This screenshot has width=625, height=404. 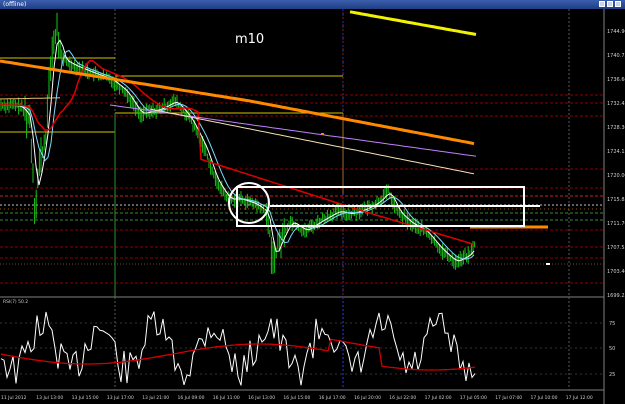 I want to click on maximize-button, so click(x=610, y=4).